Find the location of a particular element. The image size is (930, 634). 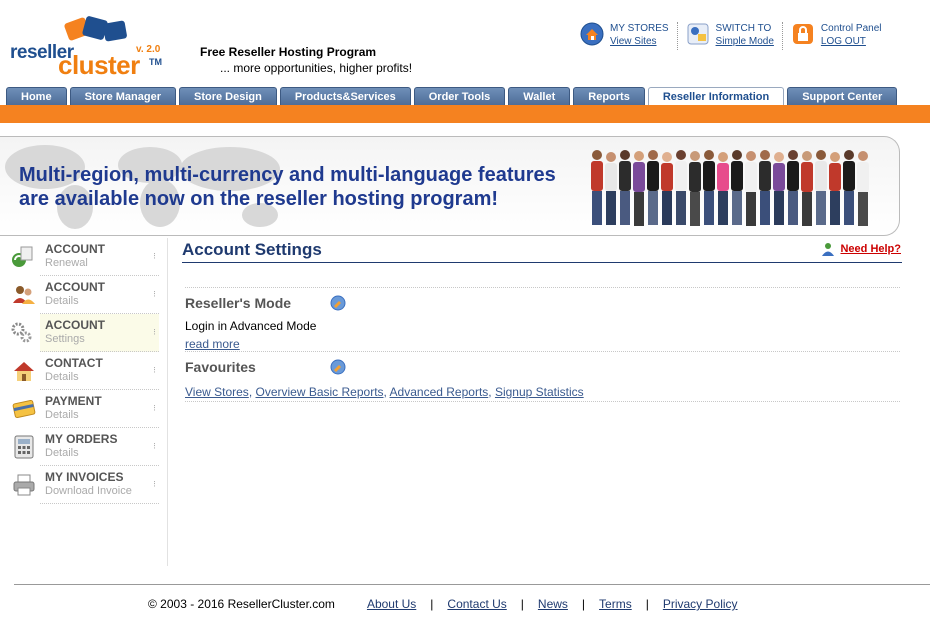

tab-support-center: Support Center is located at coordinates (842, 96).